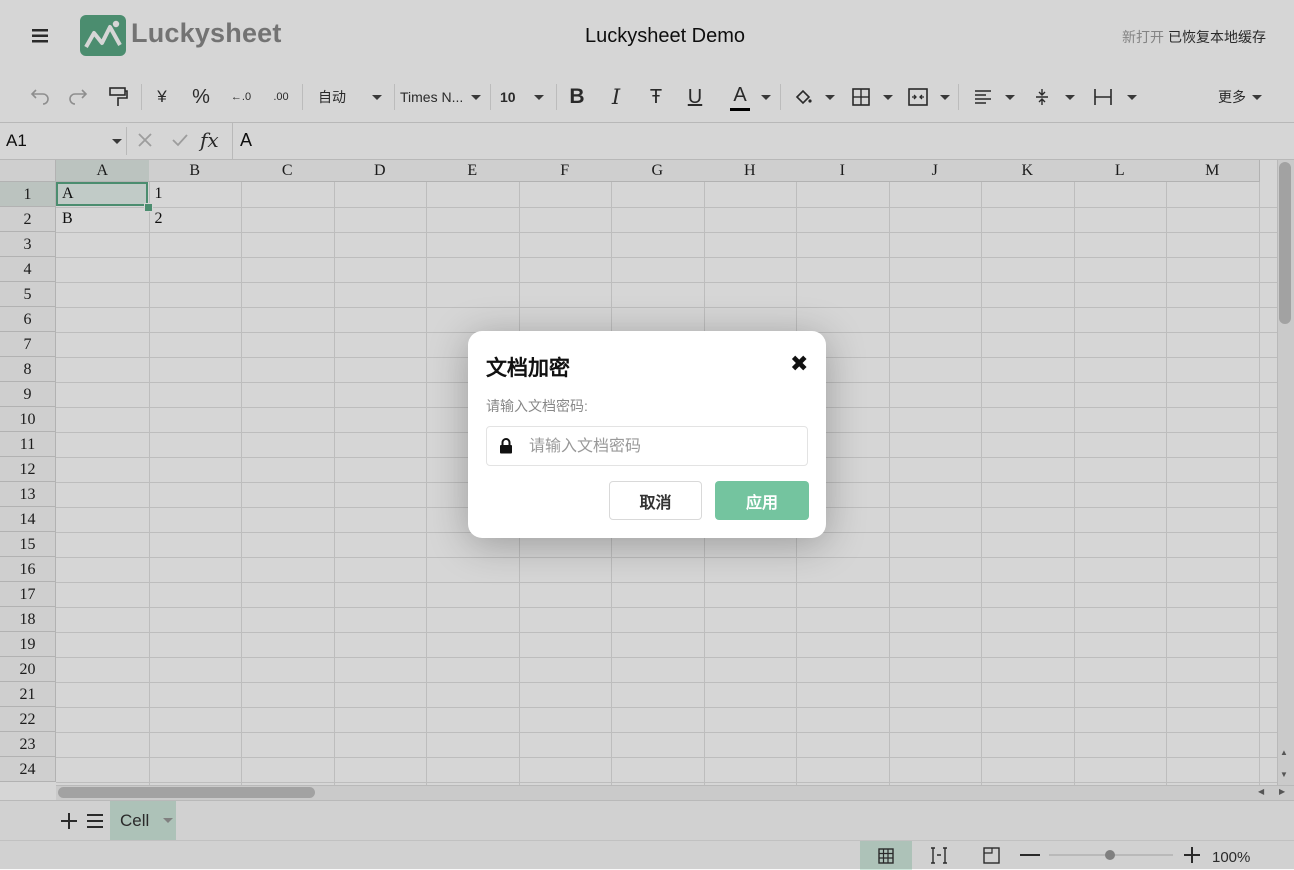 The height and width of the screenshot is (870, 1294). Describe the element at coordinates (528, 368) in the screenshot. I see `dialog-title: 文档加密` at that location.